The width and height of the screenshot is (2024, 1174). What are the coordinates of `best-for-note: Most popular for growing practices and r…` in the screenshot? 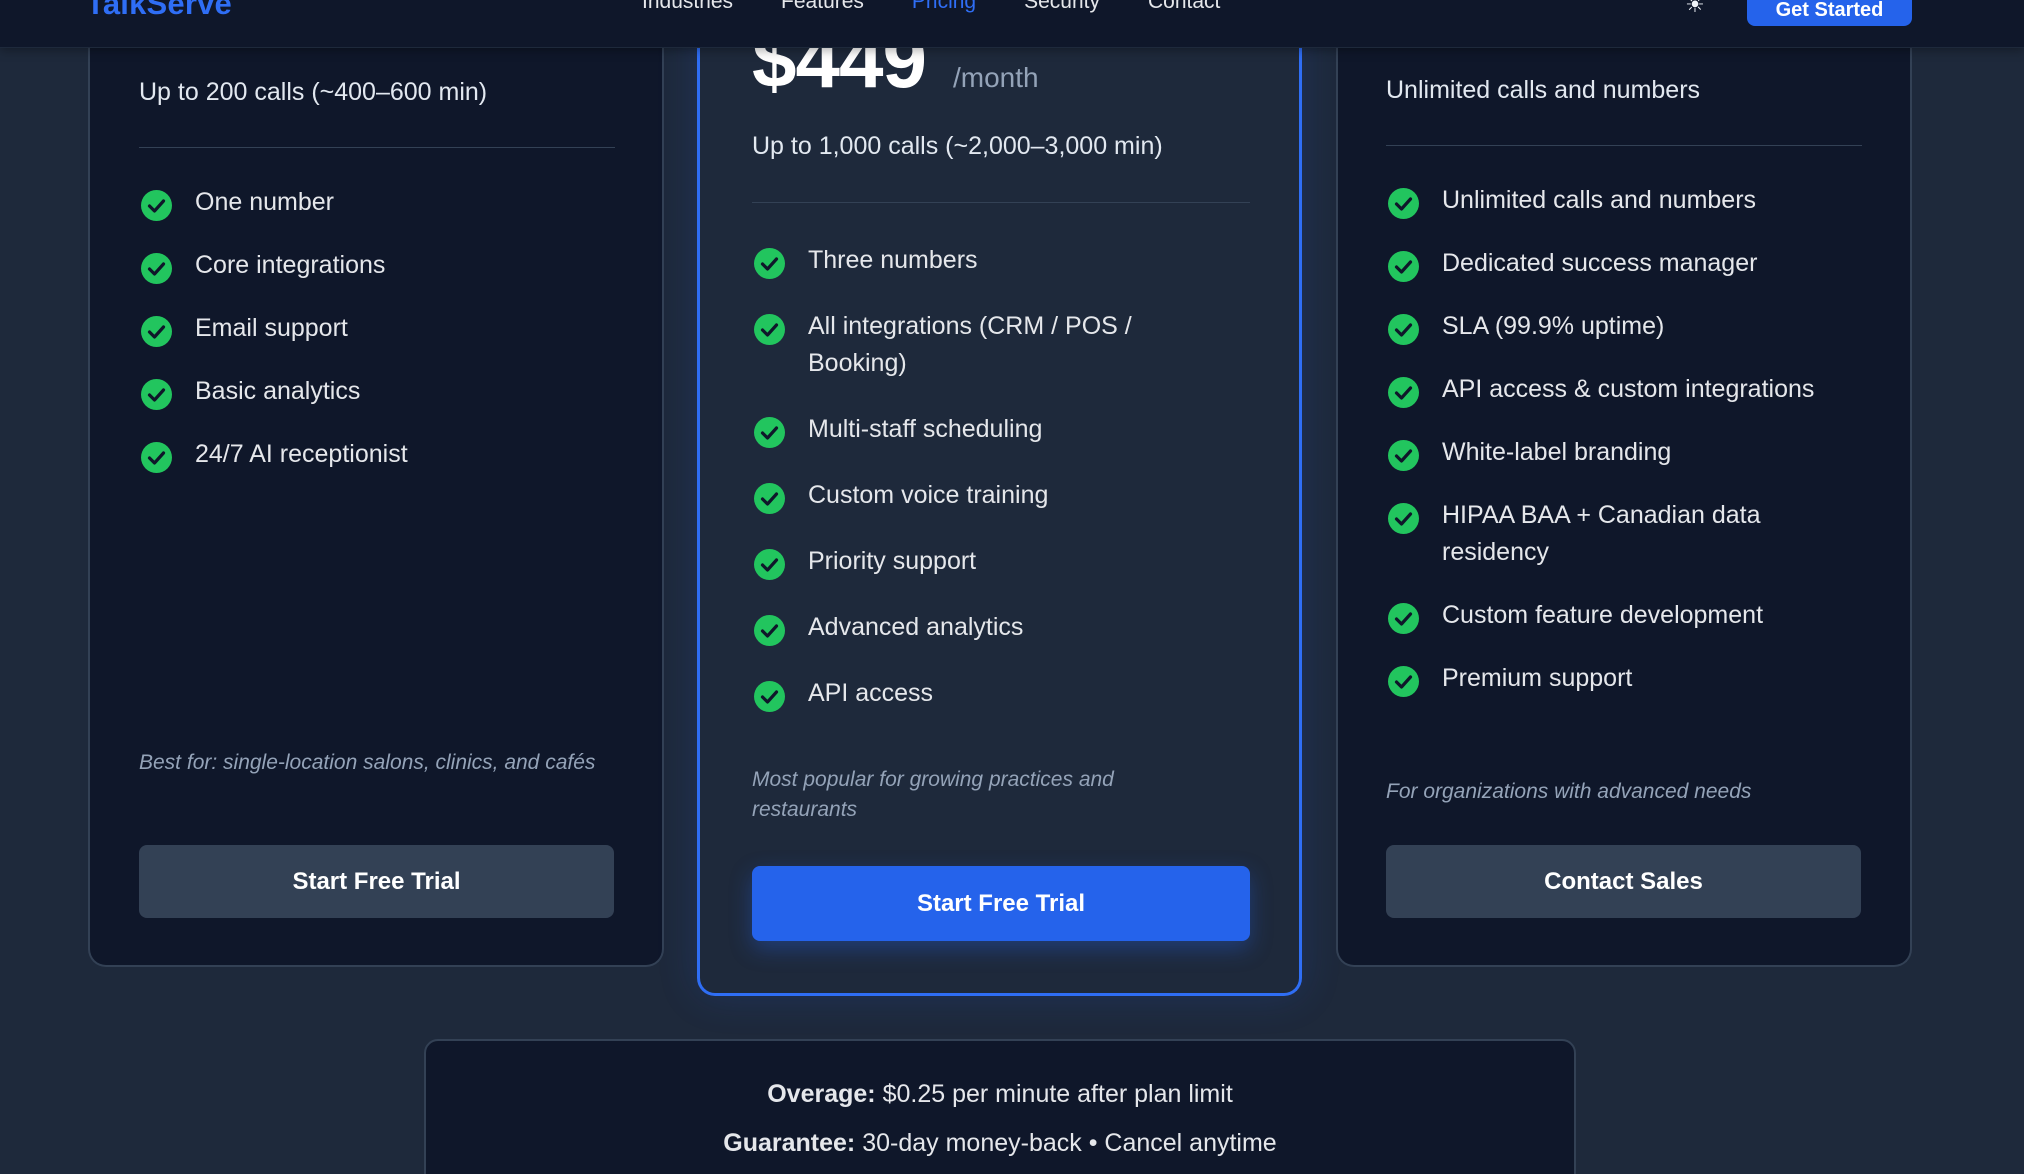 It's located at (933, 794).